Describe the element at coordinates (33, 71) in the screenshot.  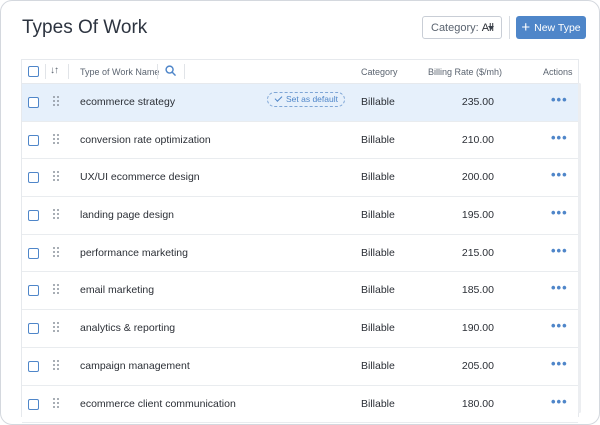
I see `select-all-checkbox` at that location.